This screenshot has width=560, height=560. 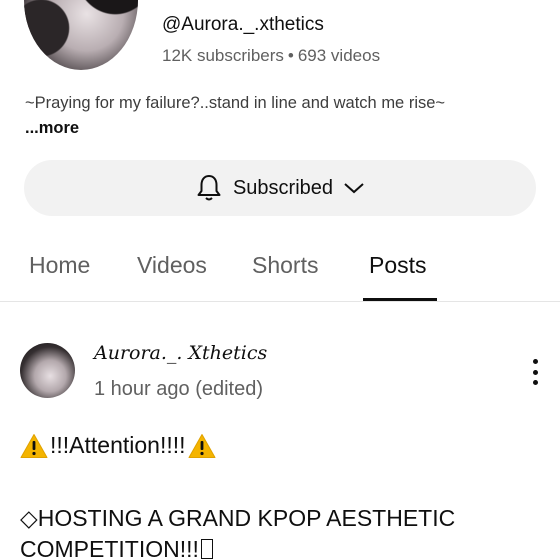 What do you see at coordinates (52, 128) in the screenshot?
I see `more-link: ...more` at bounding box center [52, 128].